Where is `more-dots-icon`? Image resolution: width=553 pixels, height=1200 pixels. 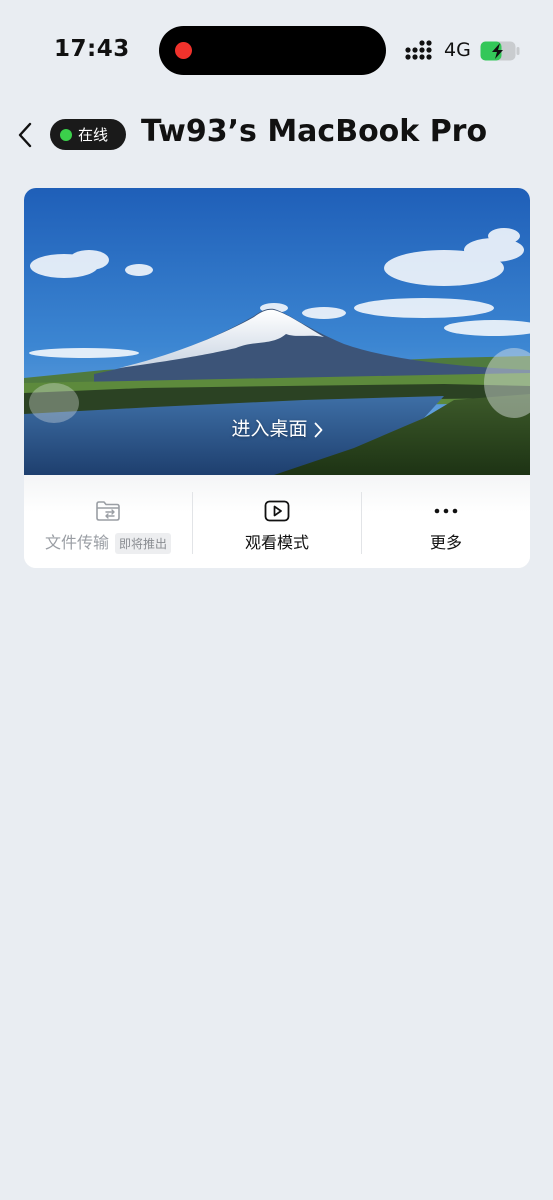
more-dots-icon is located at coordinates (446, 511).